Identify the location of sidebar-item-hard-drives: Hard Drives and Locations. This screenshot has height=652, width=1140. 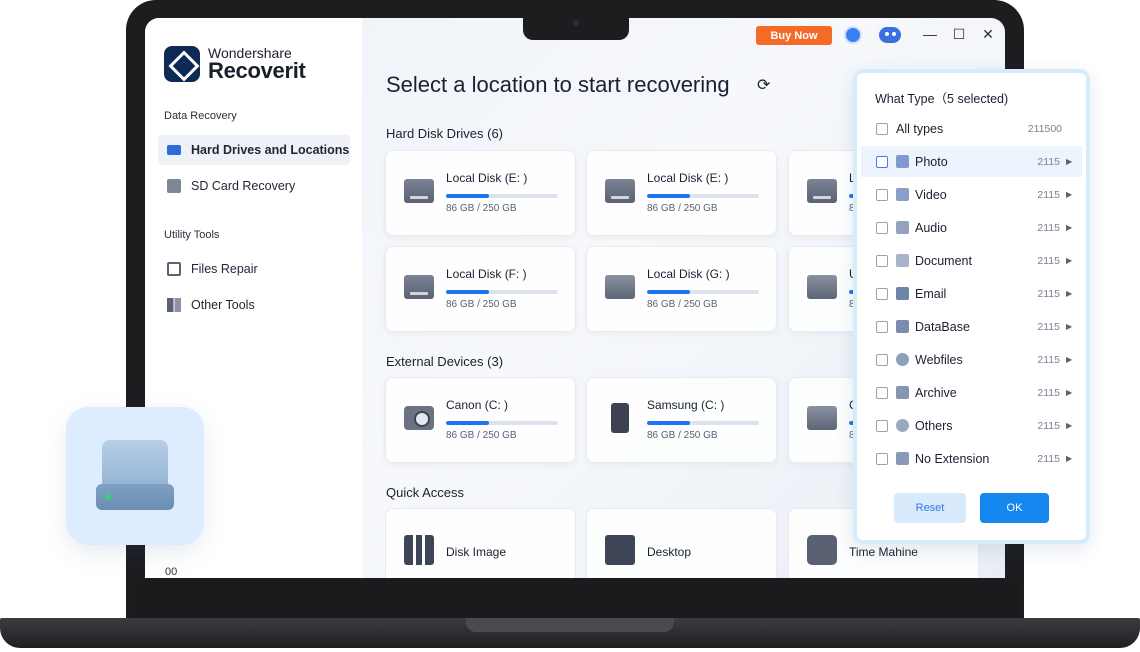
(254, 150).